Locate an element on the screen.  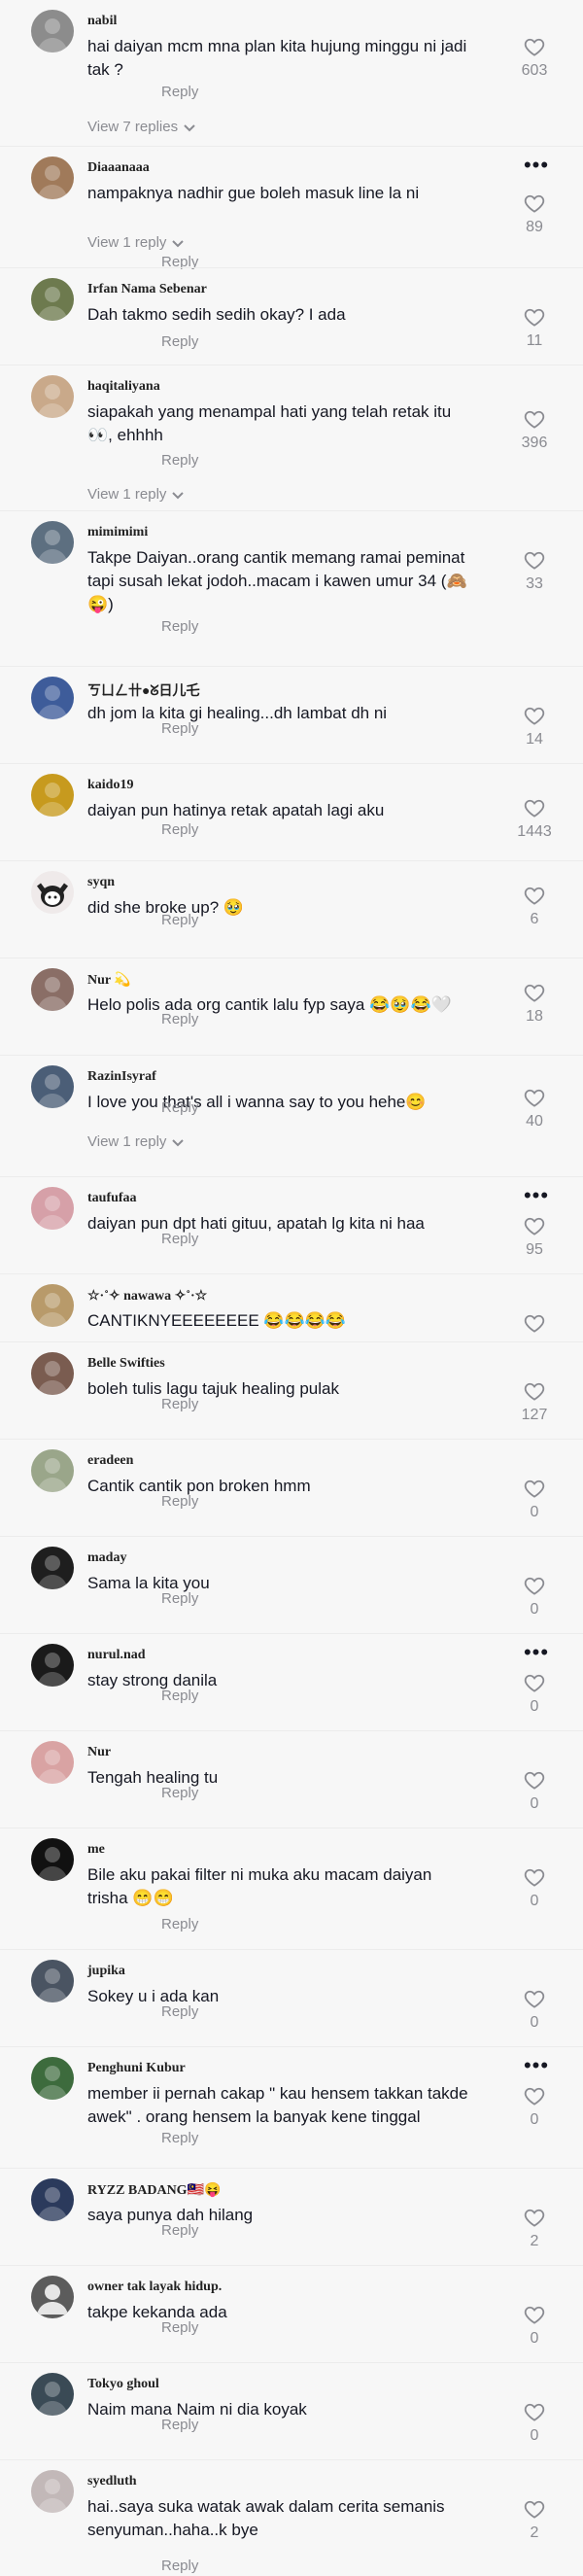
comment-username: RazinIsyraf is located at coordinates (121, 1077).